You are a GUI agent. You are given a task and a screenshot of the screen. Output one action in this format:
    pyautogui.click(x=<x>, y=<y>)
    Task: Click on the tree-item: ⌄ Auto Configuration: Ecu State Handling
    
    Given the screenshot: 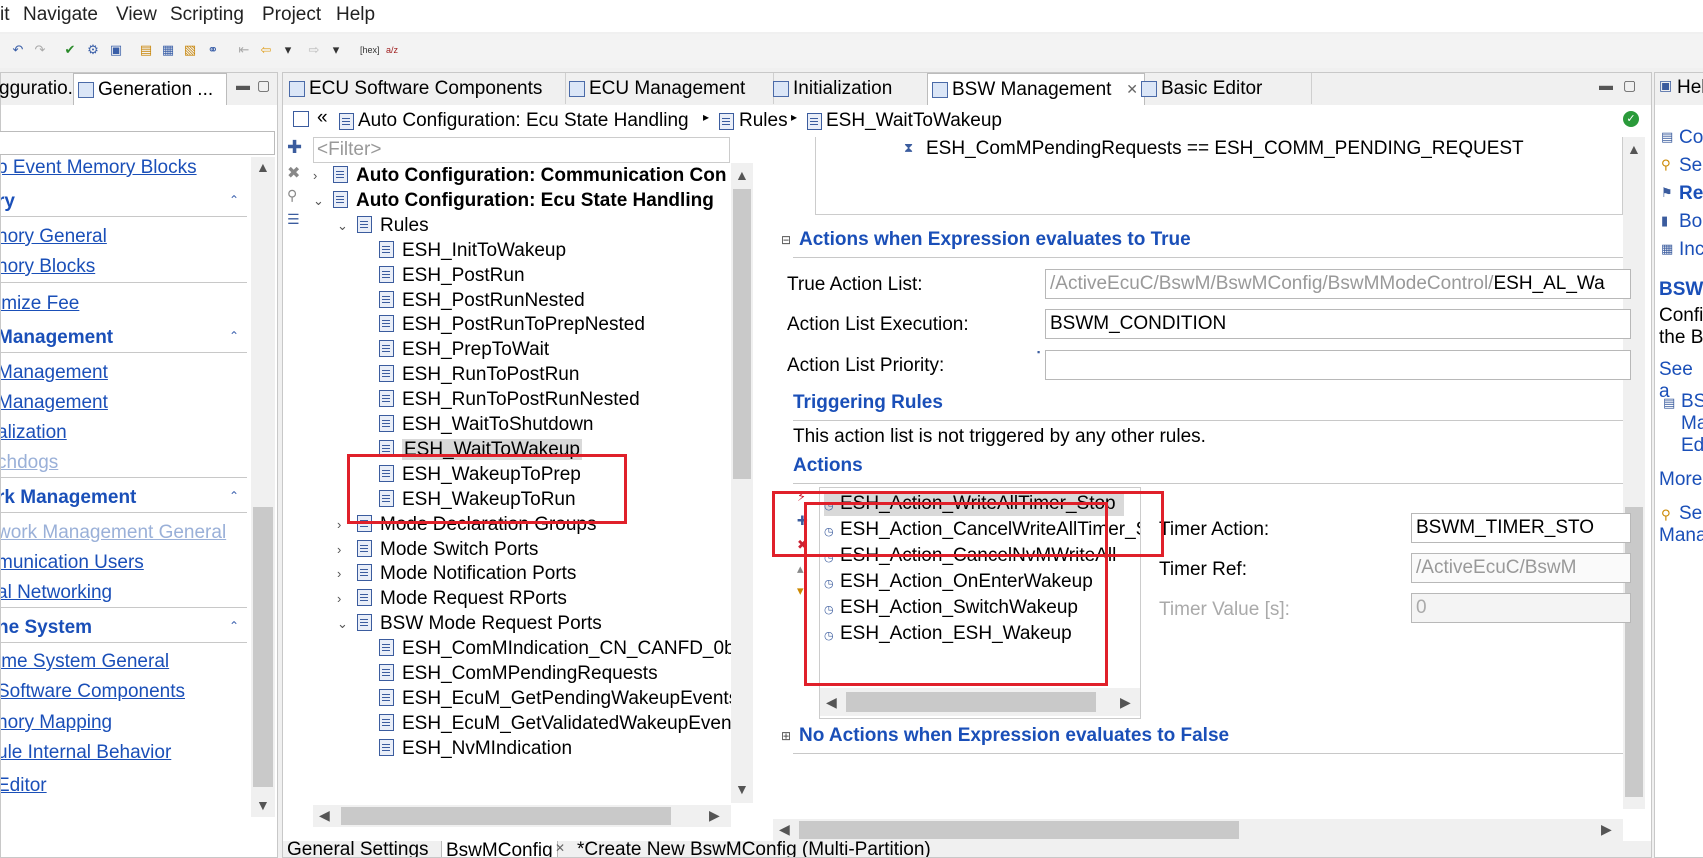 What is the action you would take?
    pyautogui.click(x=513, y=200)
    